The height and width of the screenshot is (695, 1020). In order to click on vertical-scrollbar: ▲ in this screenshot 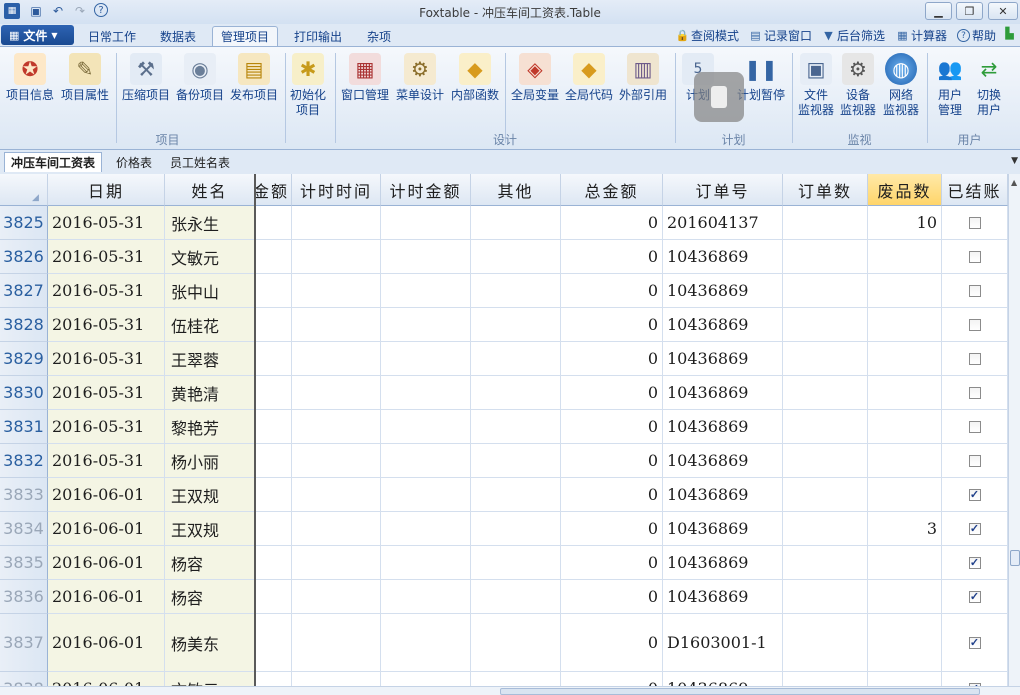, I will do `click(1014, 430)`.